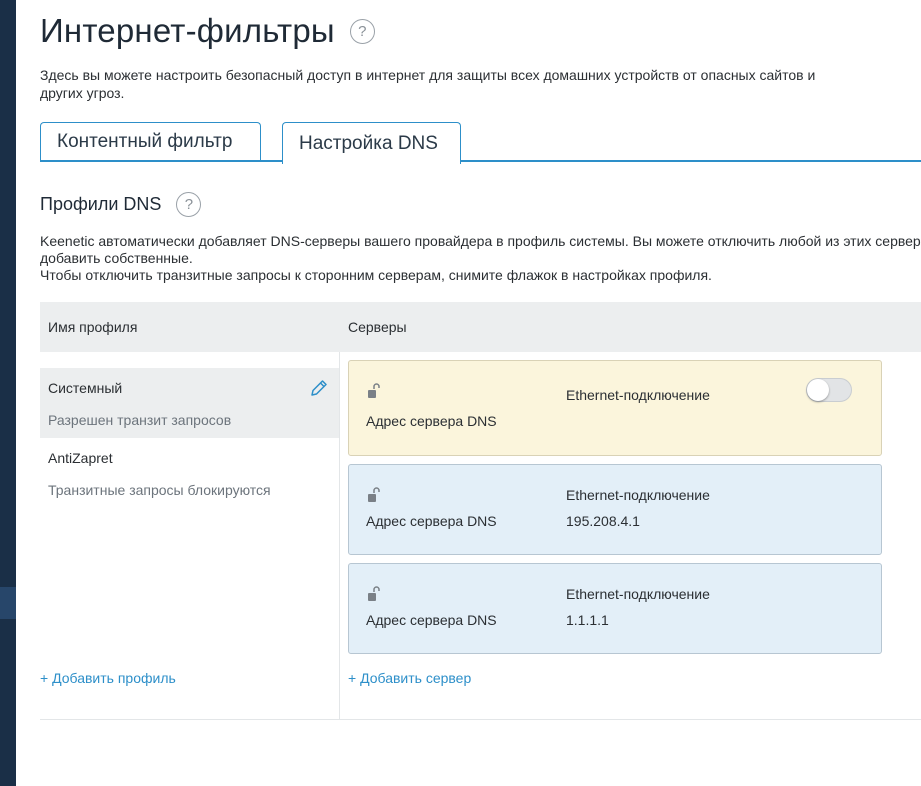 This screenshot has height=786, width=921. I want to click on profile-status: Разрешен транзит запросов, so click(140, 420).